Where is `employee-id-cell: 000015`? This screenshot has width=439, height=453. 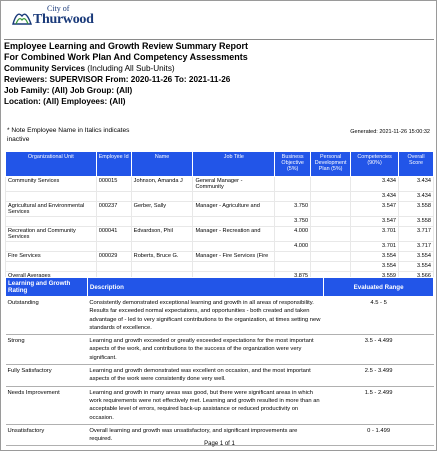 employee-id-cell: 000015 is located at coordinates (113, 184).